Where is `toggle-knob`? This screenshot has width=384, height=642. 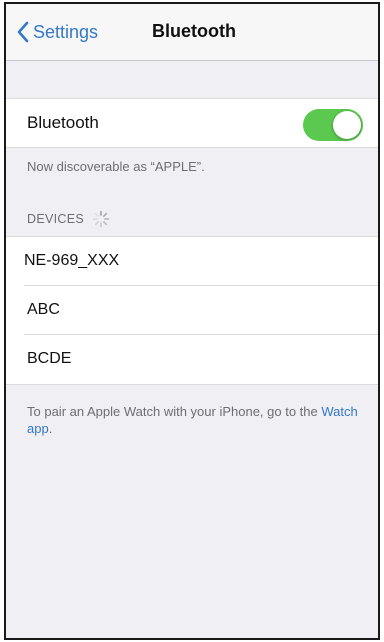
toggle-knob is located at coordinates (347, 125).